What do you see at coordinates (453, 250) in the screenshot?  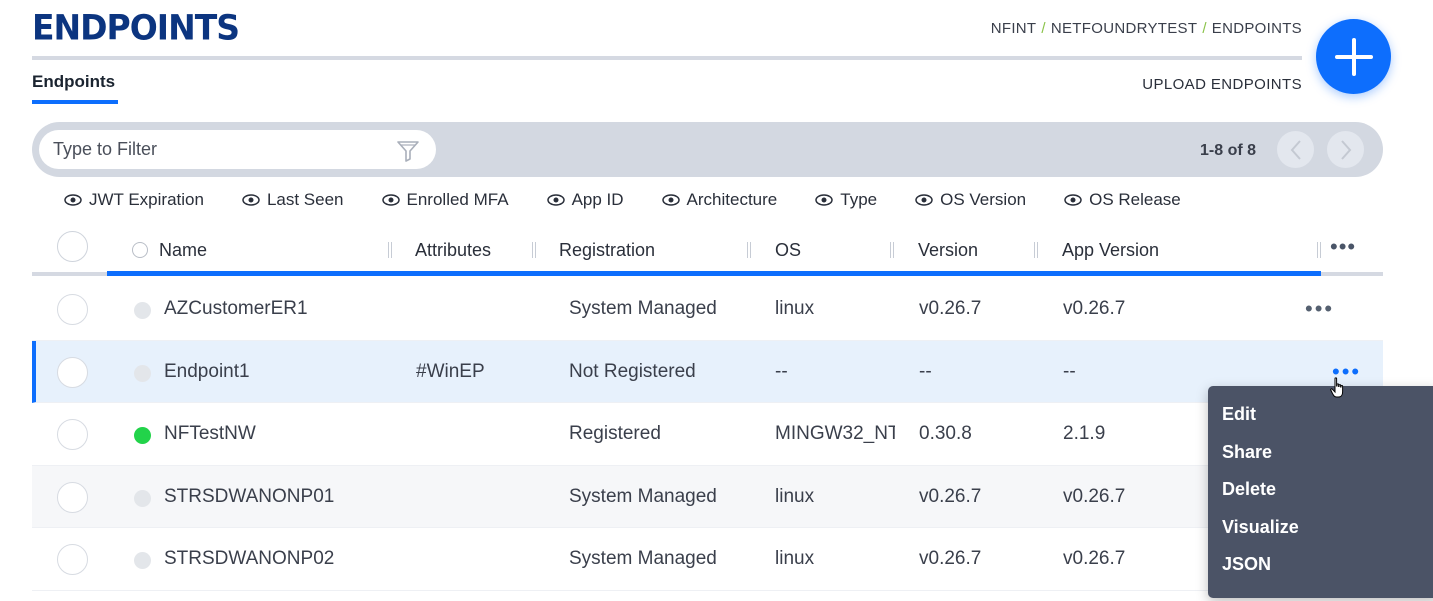 I see `column-header-attributes: Attributes` at bounding box center [453, 250].